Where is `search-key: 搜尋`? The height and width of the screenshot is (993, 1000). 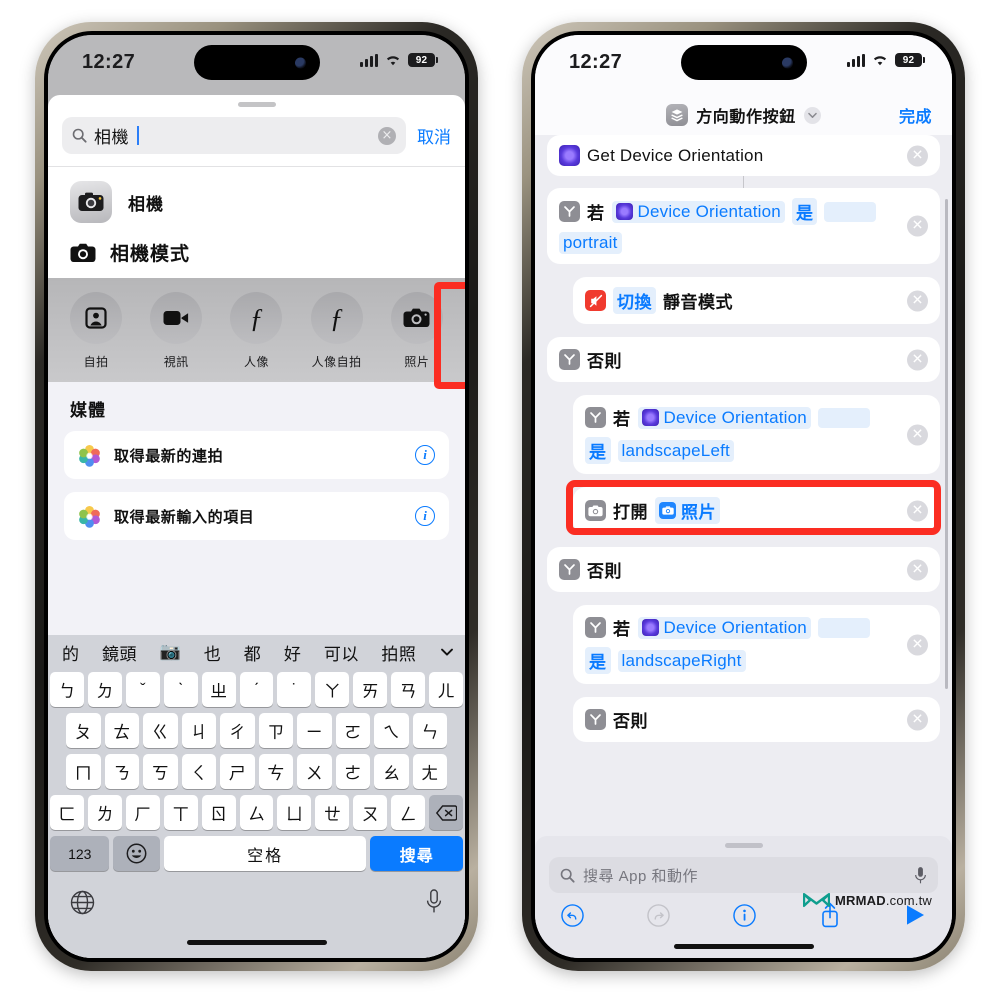
search-key: 搜尋 is located at coordinates (416, 853).